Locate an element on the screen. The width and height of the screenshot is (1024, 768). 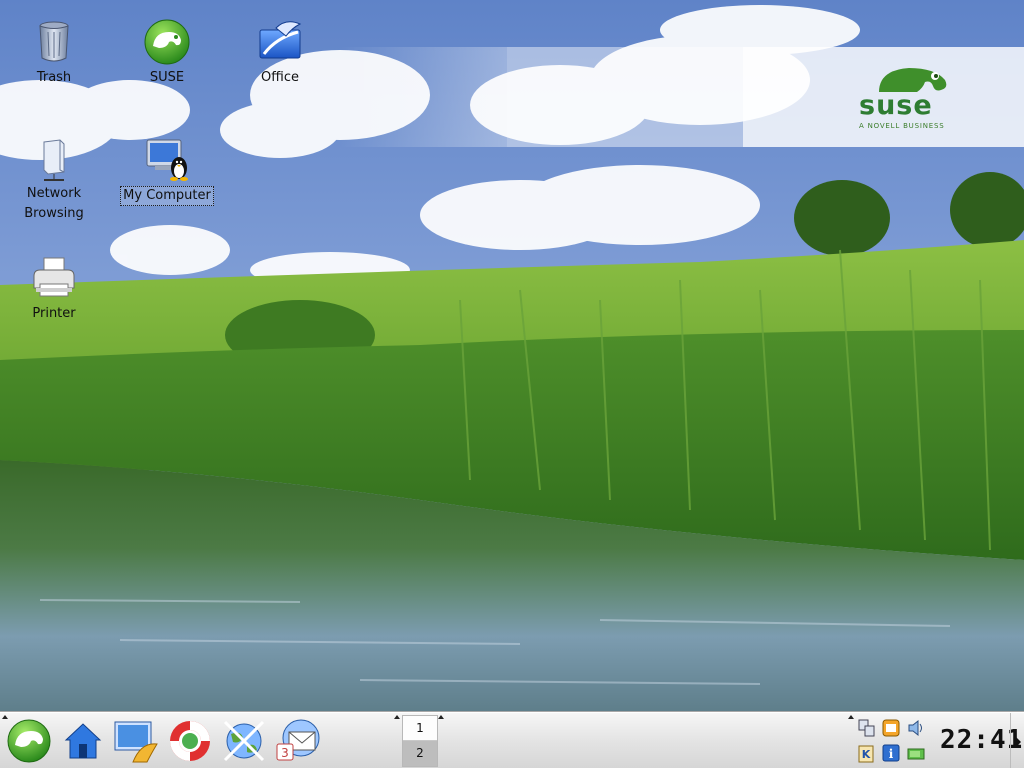
suse-wordmark: suse is located at coordinates (896, 105).